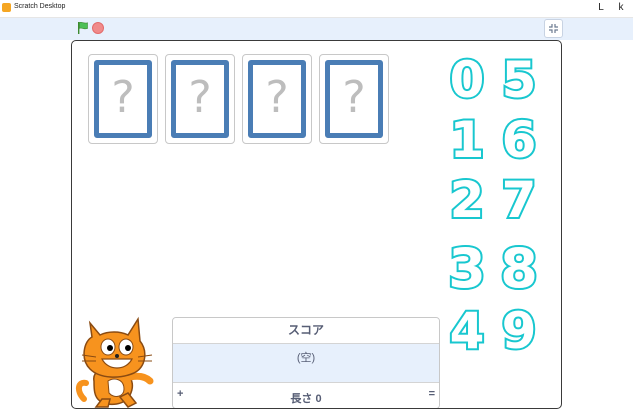 Image resolution: width=633 pixels, height=409 pixels. I want to click on exit-fullscreen-button, so click(553, 28).